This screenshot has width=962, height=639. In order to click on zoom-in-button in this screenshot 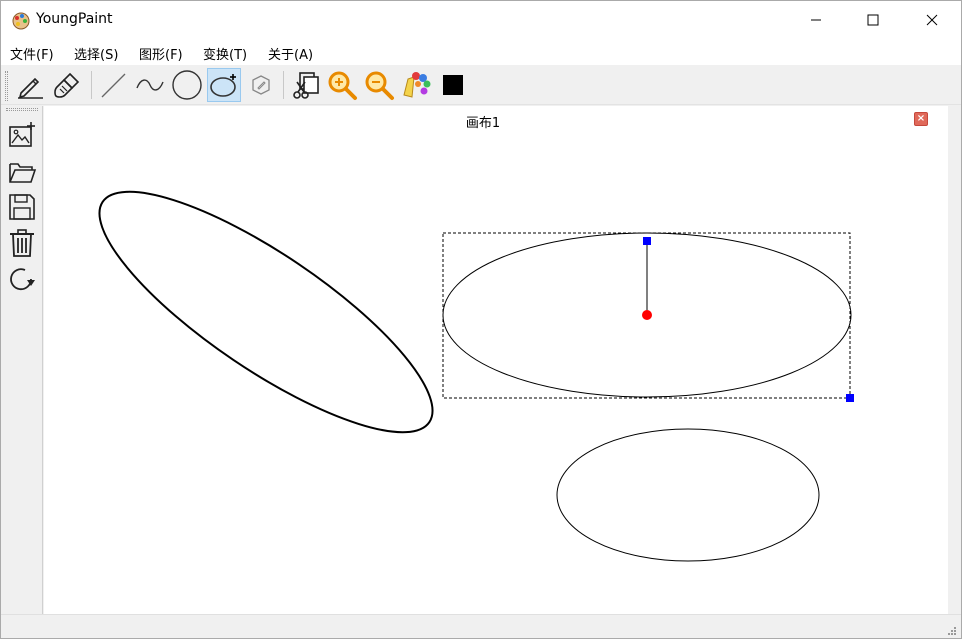, I will do `click(342, 85)`.